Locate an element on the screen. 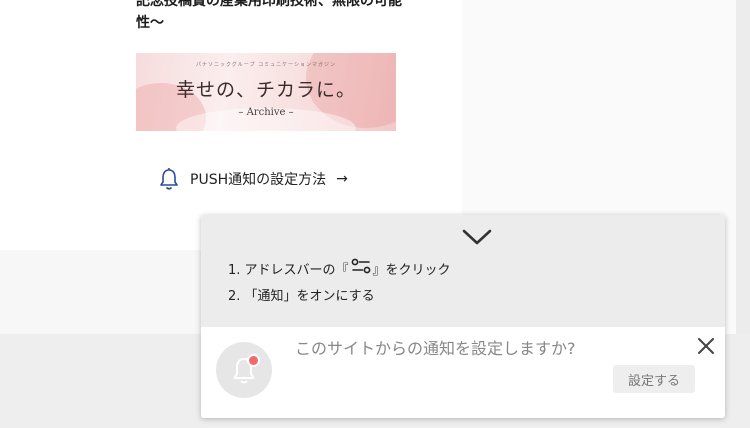 This screenshot has width=750, height=428. collapse-button is located at coordinates (477, 237).